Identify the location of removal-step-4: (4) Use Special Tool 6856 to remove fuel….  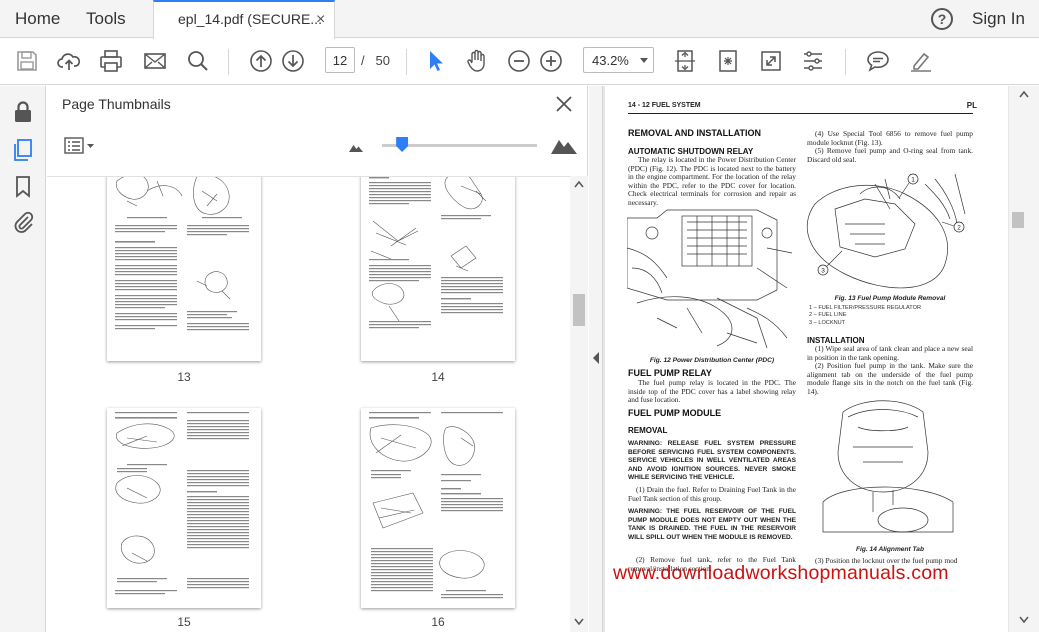
(890, 138).